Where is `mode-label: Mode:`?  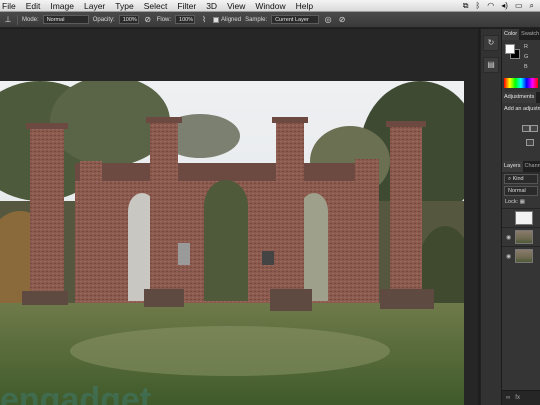 mode-label: Mode: is located at coordinates (30, 19).